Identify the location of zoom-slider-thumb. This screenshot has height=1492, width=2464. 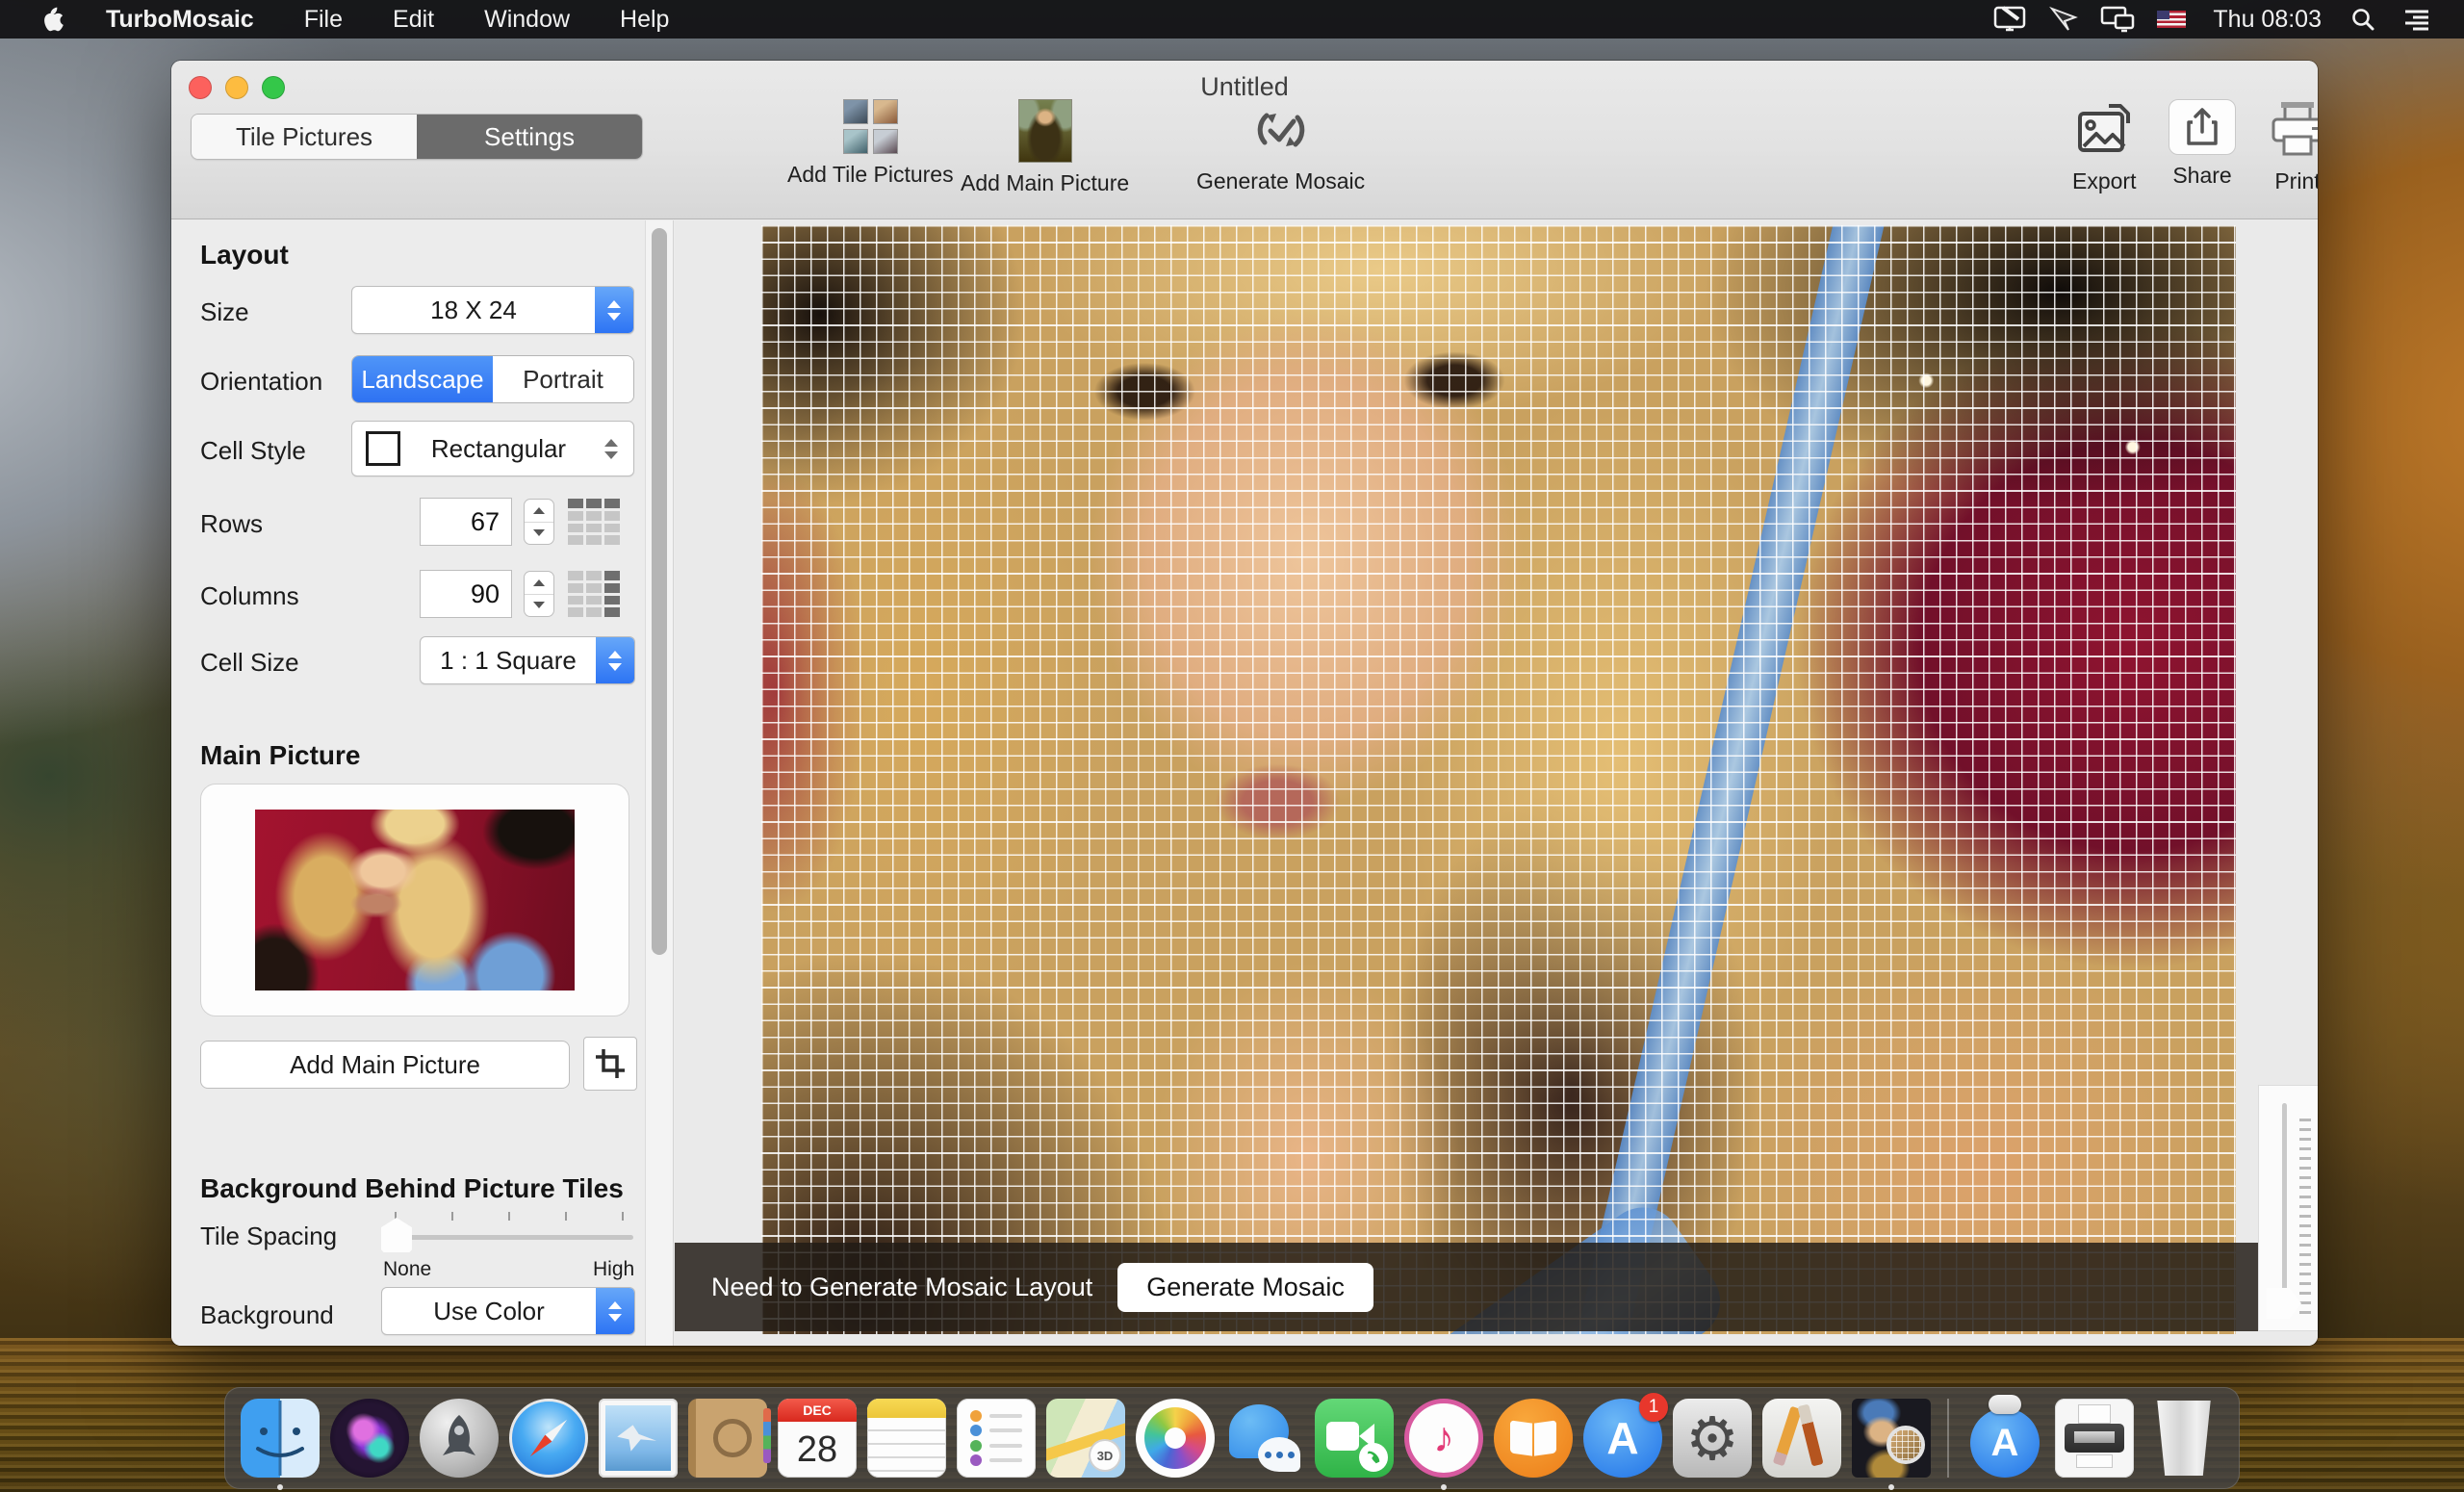
(2284, 1303).